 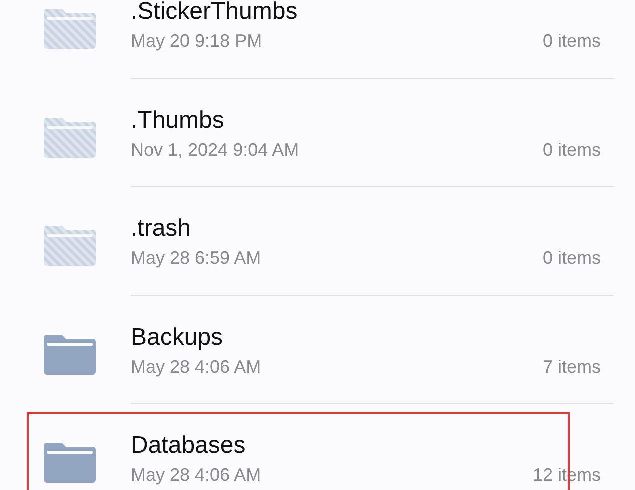 I want to click on folder-name: Backups, so click(x=177, y=338).